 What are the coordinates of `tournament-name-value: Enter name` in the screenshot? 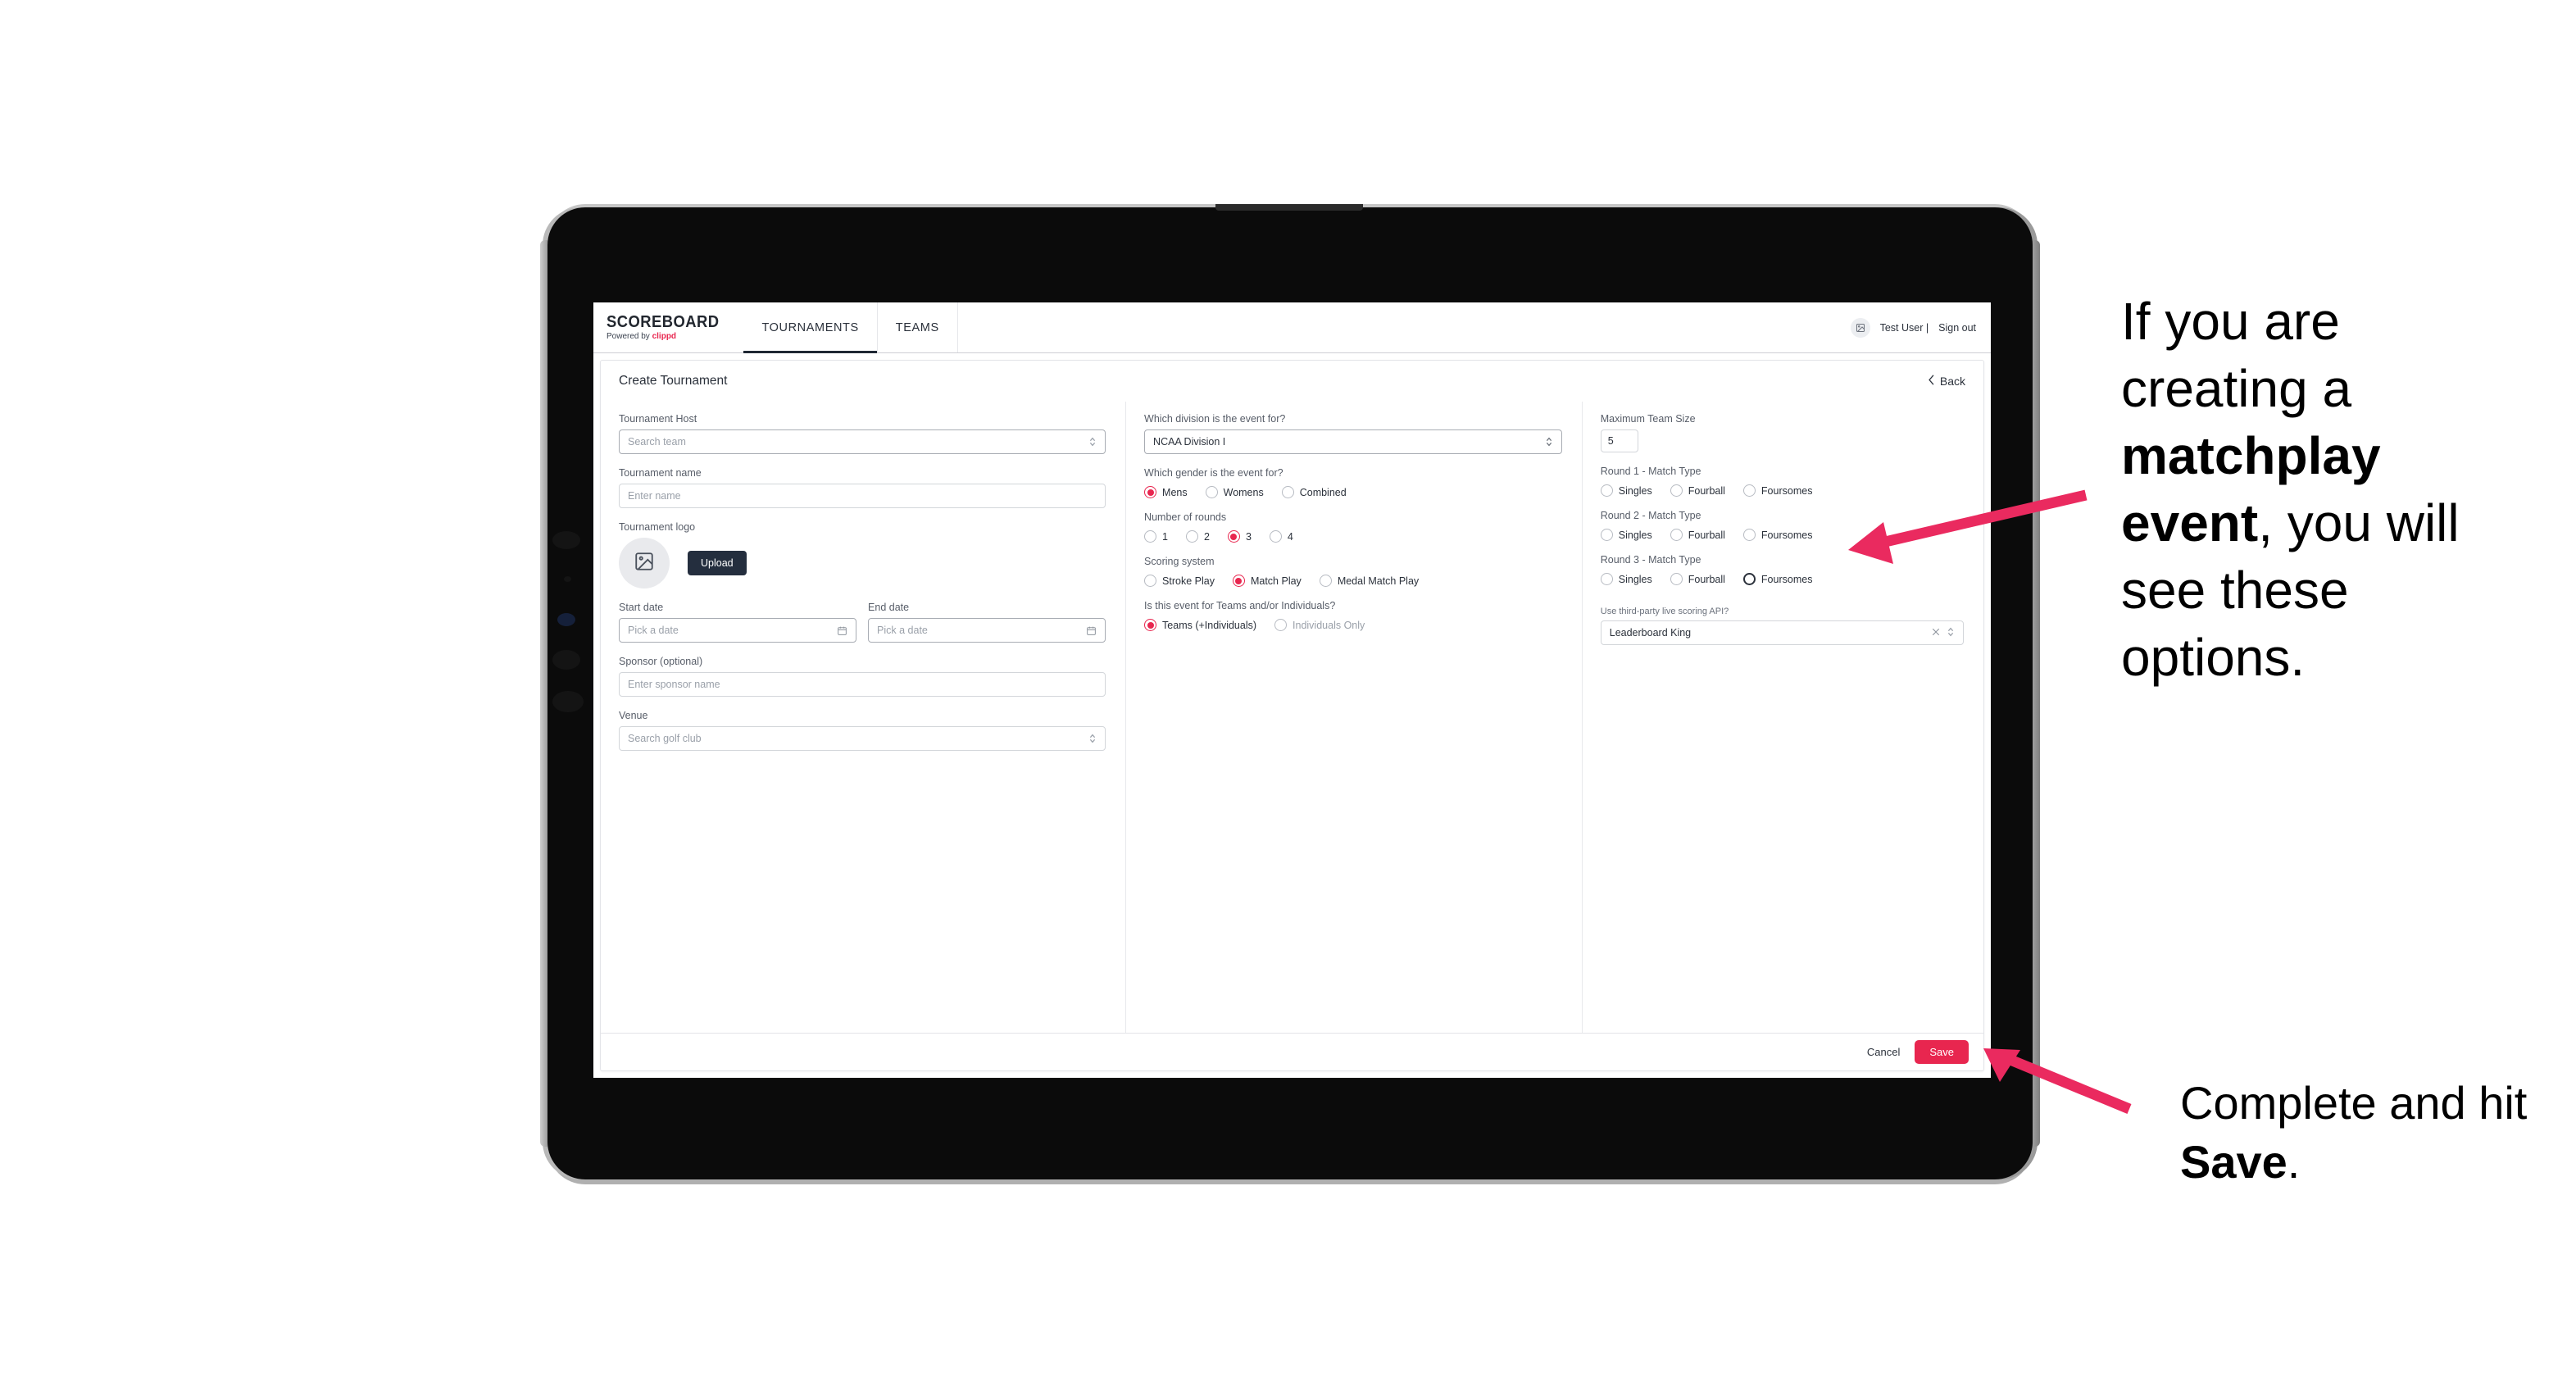 It's located at (654, 496).